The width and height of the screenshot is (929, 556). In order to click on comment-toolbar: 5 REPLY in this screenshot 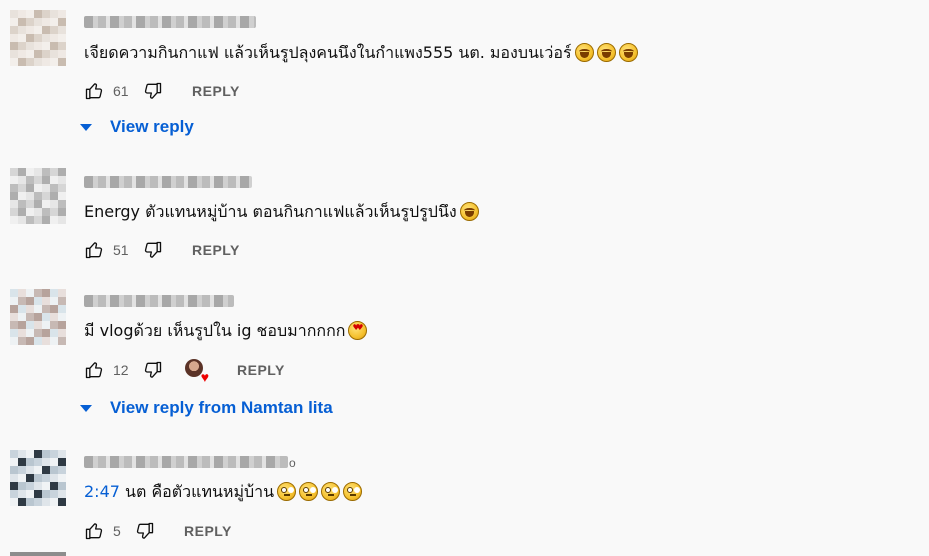, I will do `click(158, 531)`.